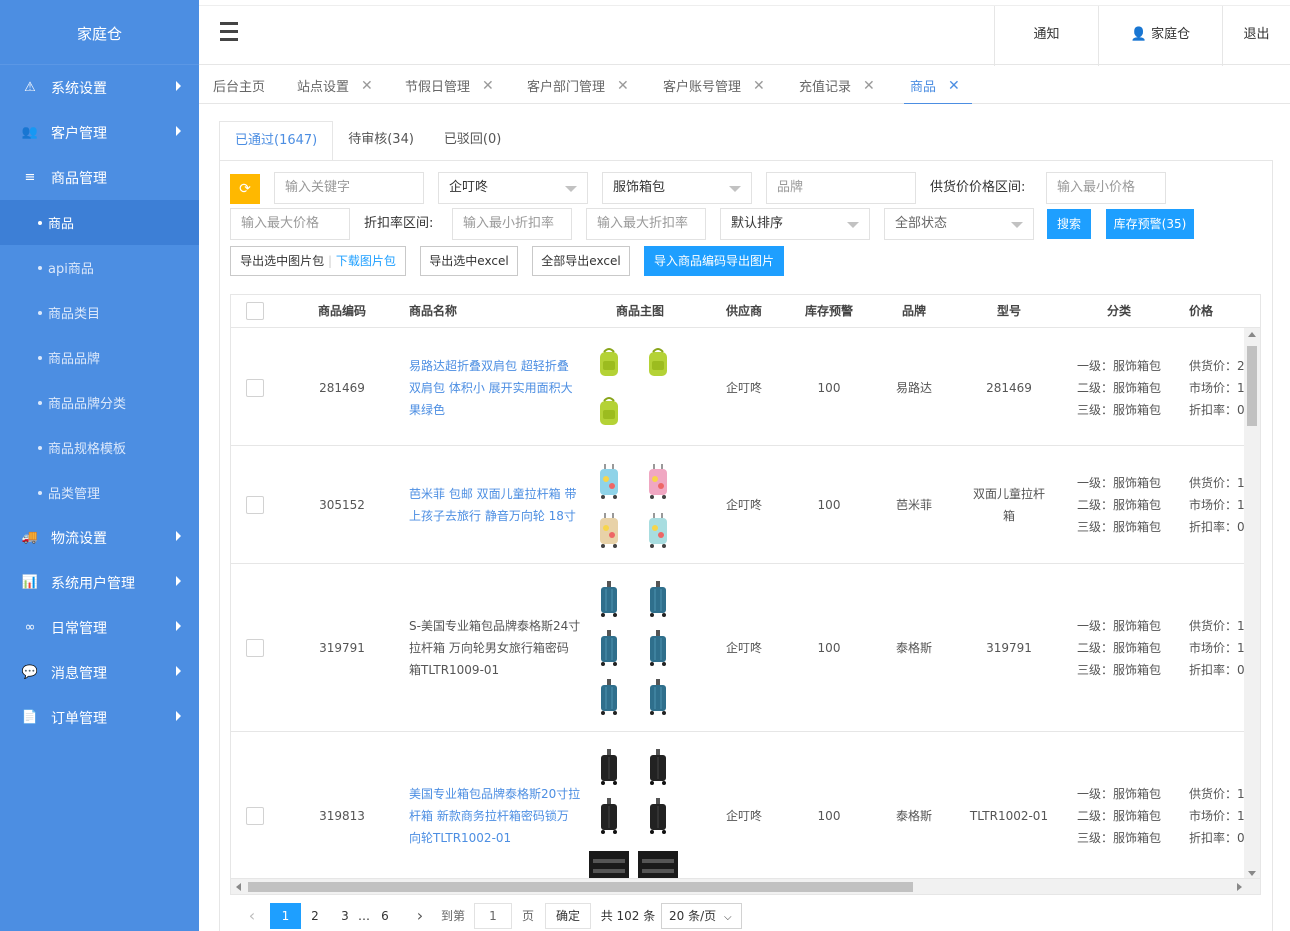 This screenshot has width=1290, height=931. Describe the element at coordinates (285, 916) in the screenshot. I see `page-1: 1` at that location.